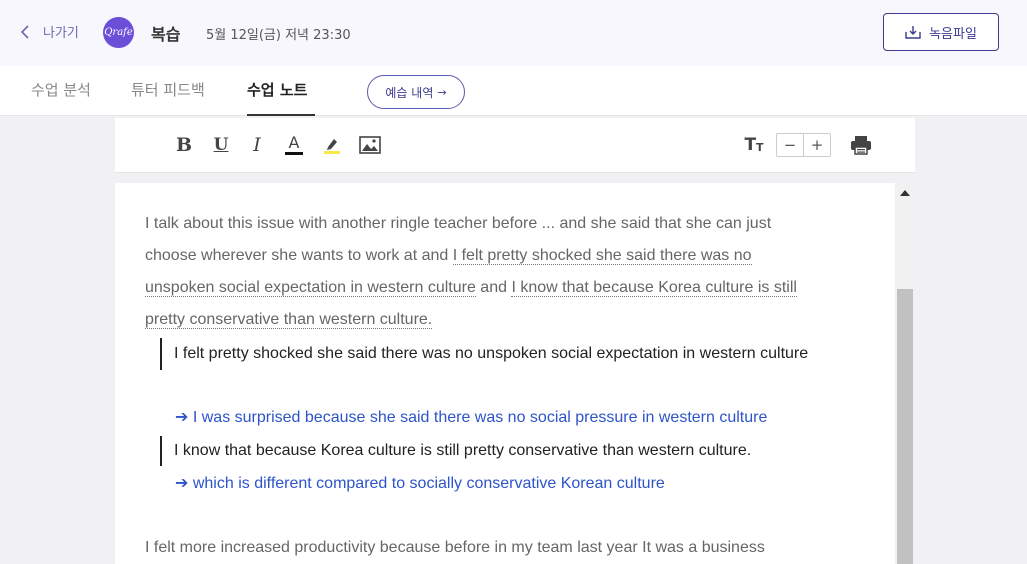 This screenshot has height=564, width=1027. Describe the element at coordinates (493, 287) in the screenshot. I see `note-text: and` at that location.